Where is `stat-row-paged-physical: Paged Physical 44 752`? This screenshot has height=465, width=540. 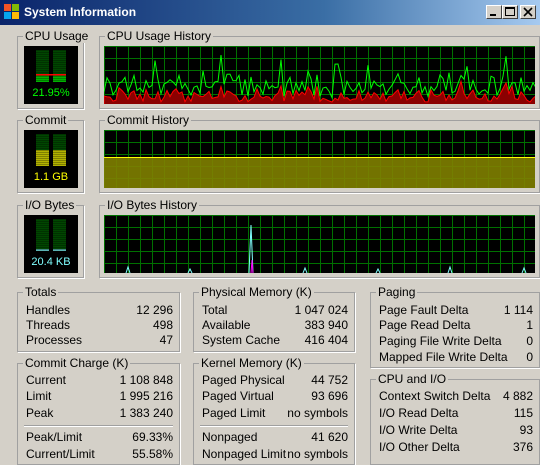
stat-row-paged-physical: Paged Physical 44 752 is located at coordinates (275, 381).